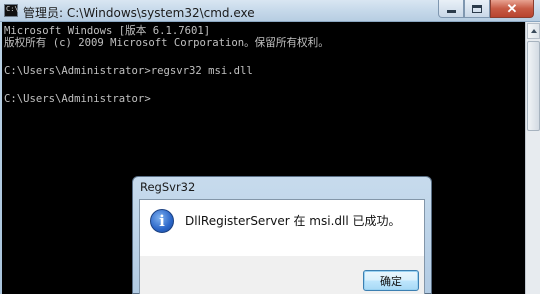  Describe the element at coordinates (270, 11) in the screenshot. I see `titlebar: 管理员: C:\Windows\system32\cmd.exe ✕` at that location.